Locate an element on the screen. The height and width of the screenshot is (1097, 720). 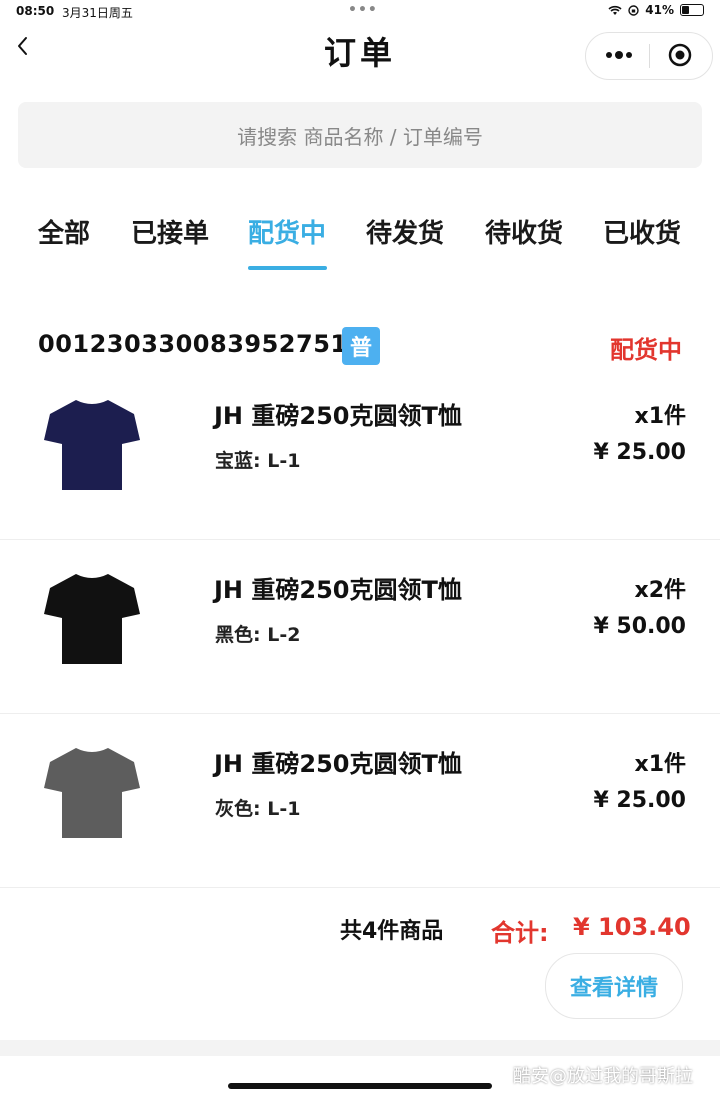
tab-to-ship: 待发货 is located at coordinates (405, 231).